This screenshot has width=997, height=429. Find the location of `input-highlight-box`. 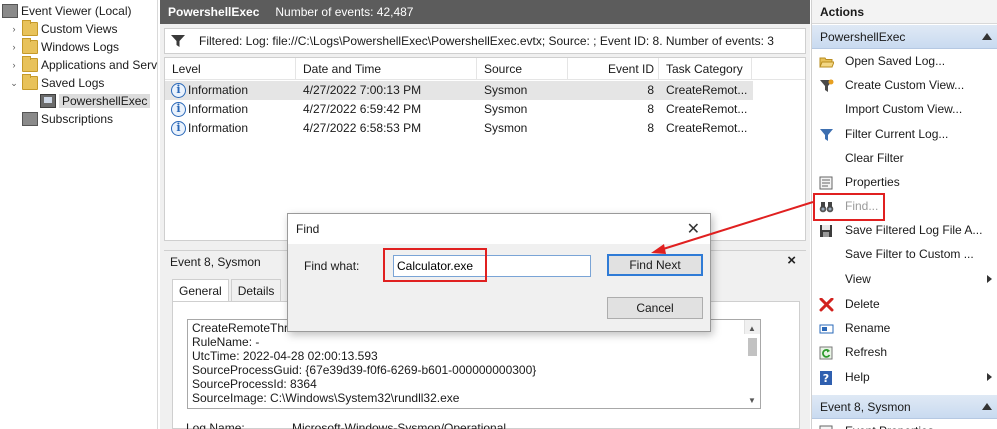

input-highlight-box is located at coordinates (435, 265).